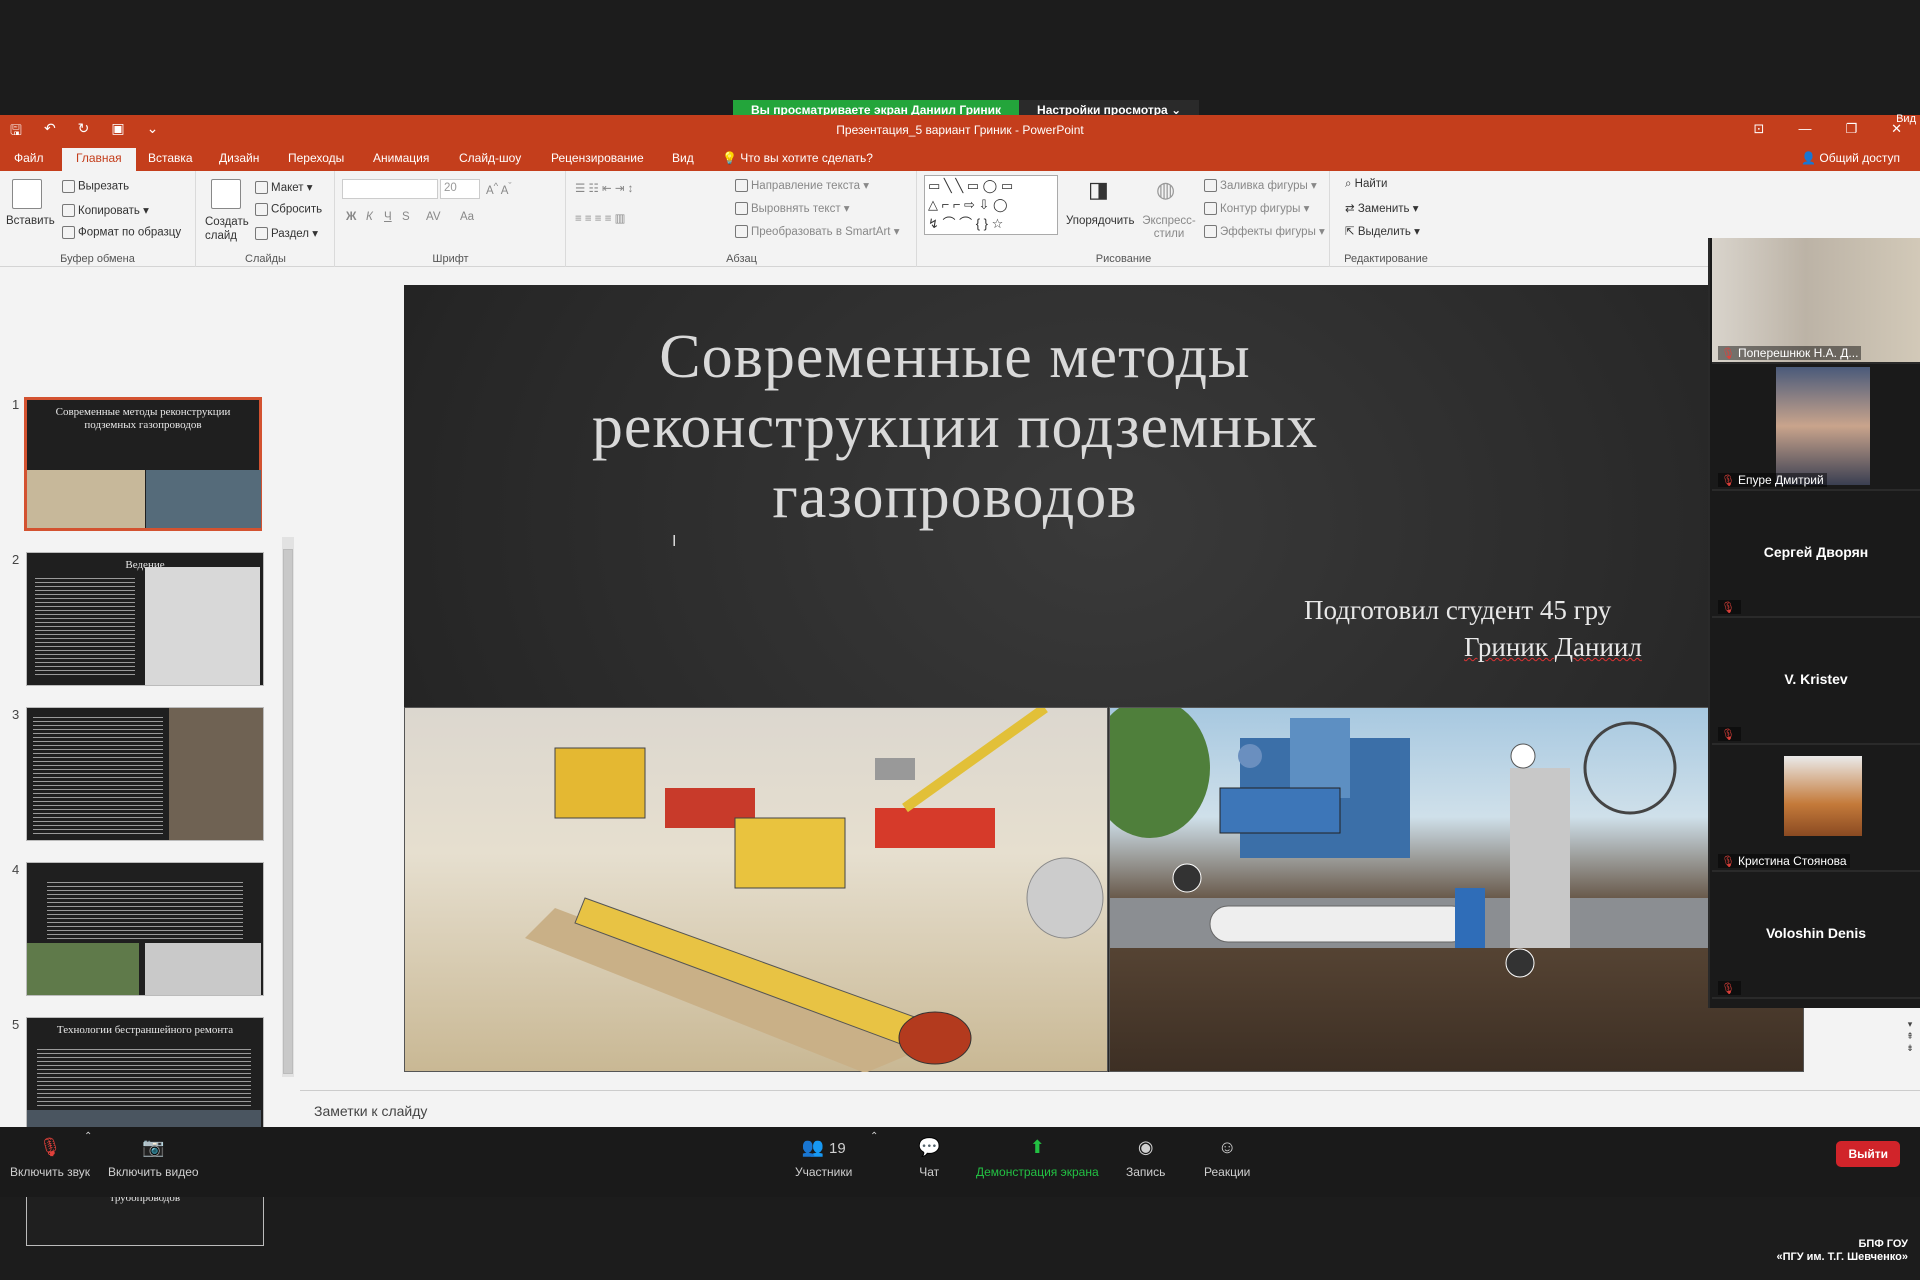  I want to click on minimize-icon: —, so click(1804, 129).